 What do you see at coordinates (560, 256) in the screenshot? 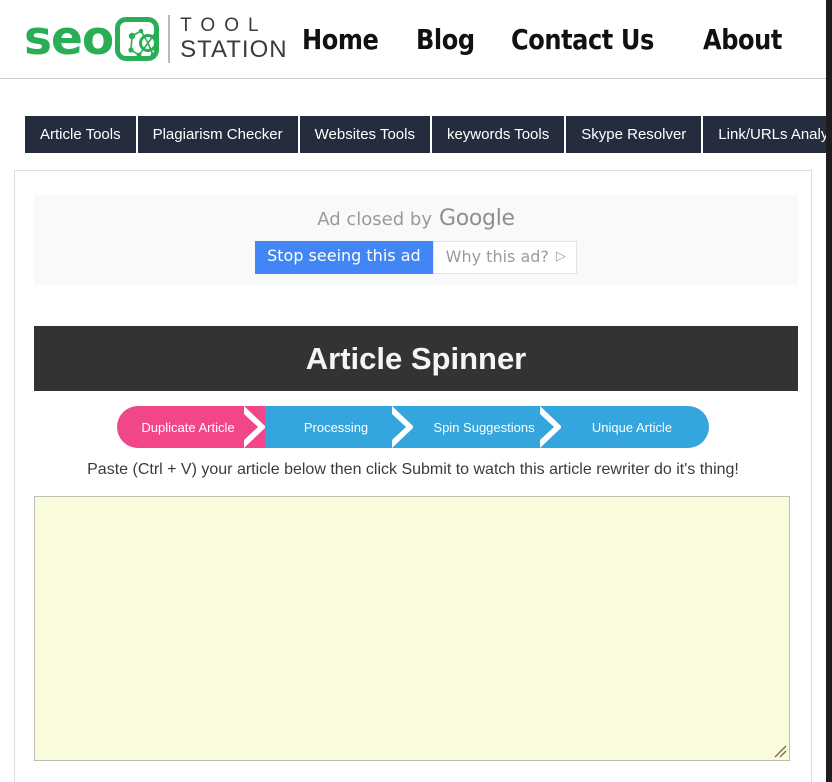
I see `play-triangle-icon: ▷` at bounding box center [560, 256].